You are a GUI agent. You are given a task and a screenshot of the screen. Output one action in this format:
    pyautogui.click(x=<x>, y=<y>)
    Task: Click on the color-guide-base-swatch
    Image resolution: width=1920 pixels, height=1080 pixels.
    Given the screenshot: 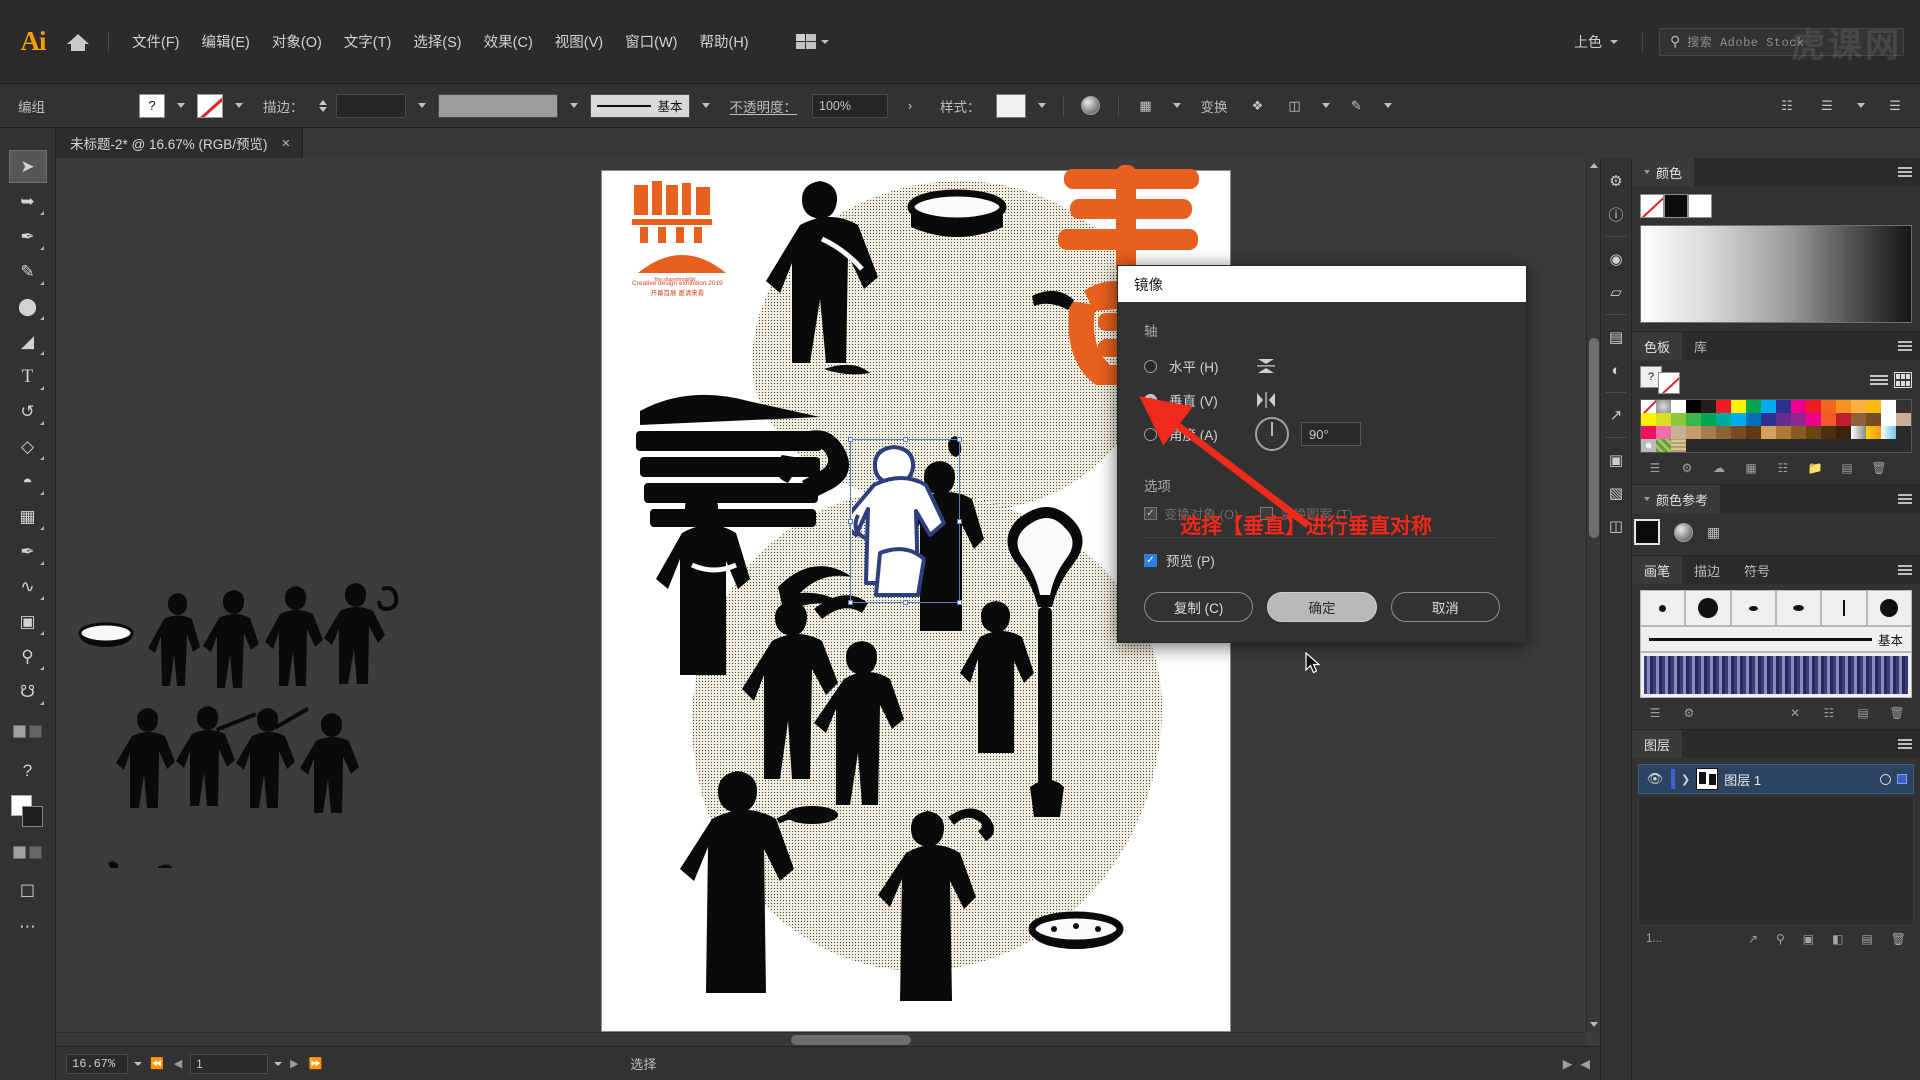 What is the action you would take?
    pyautogui.click(x=1647, y=532)
    